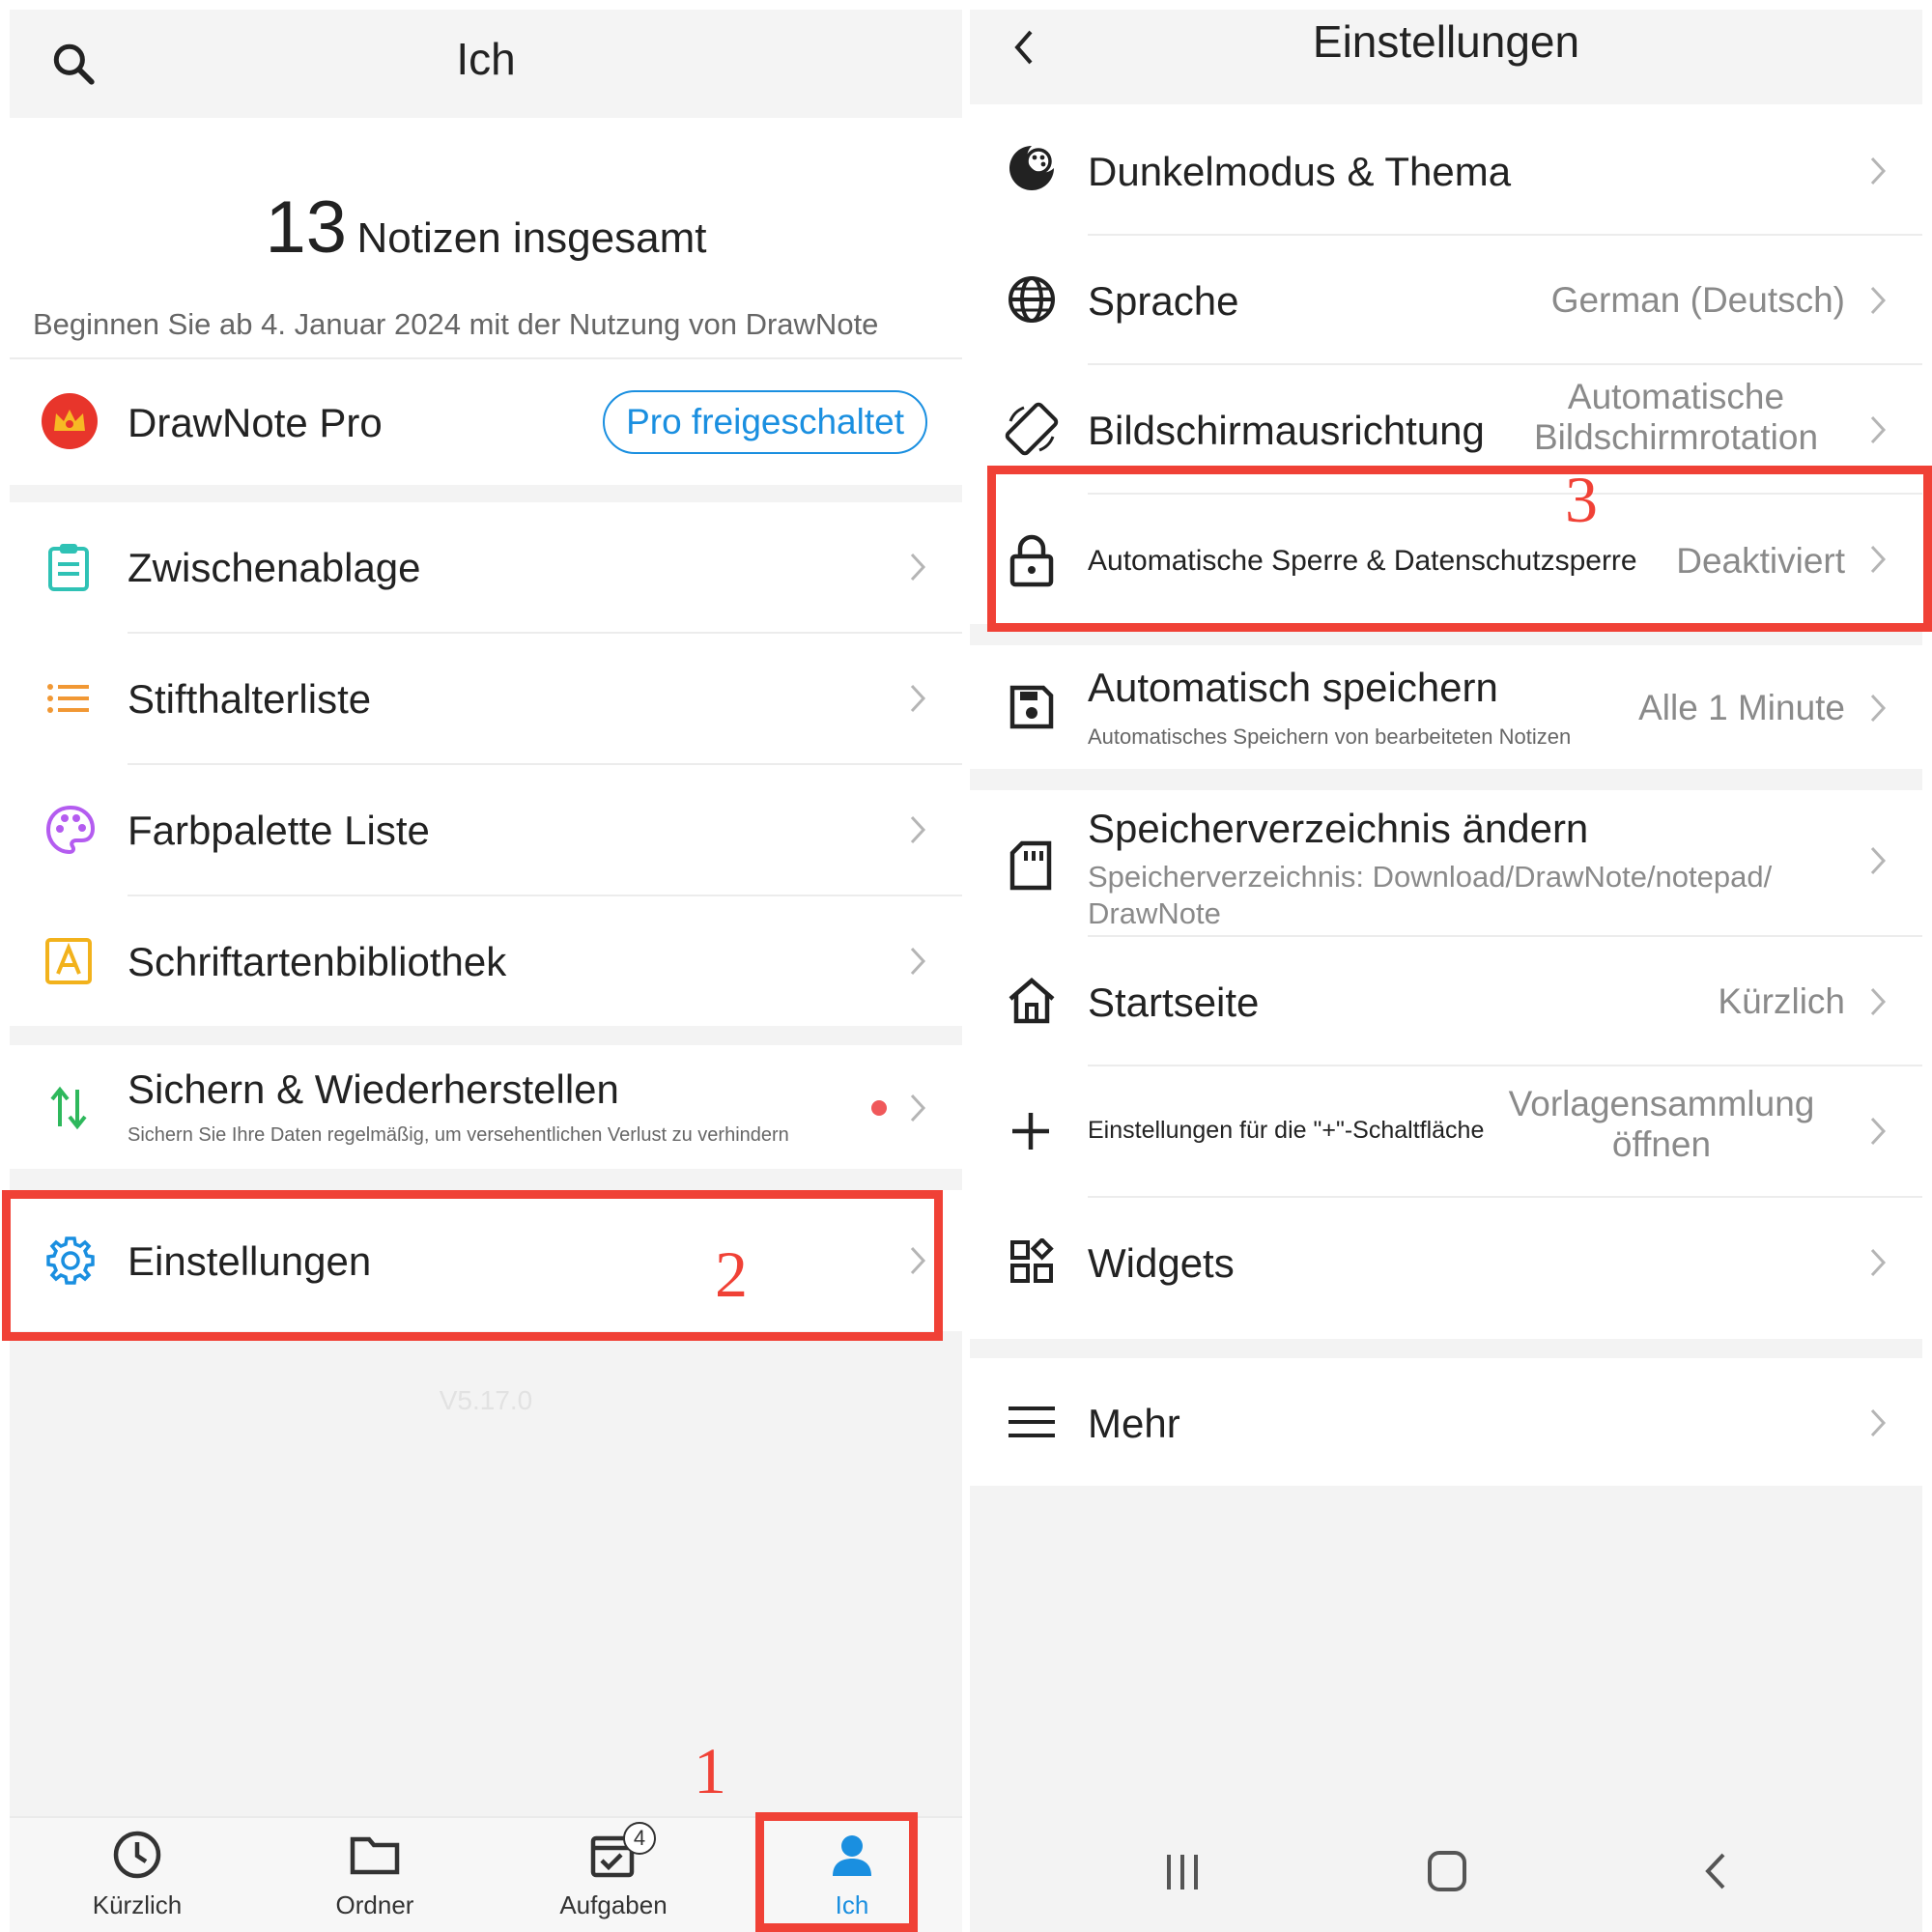  Describe the element at coordinates (1154, 913) in the screenshot. I see `storage-path-line2: DrawNote` at that location.